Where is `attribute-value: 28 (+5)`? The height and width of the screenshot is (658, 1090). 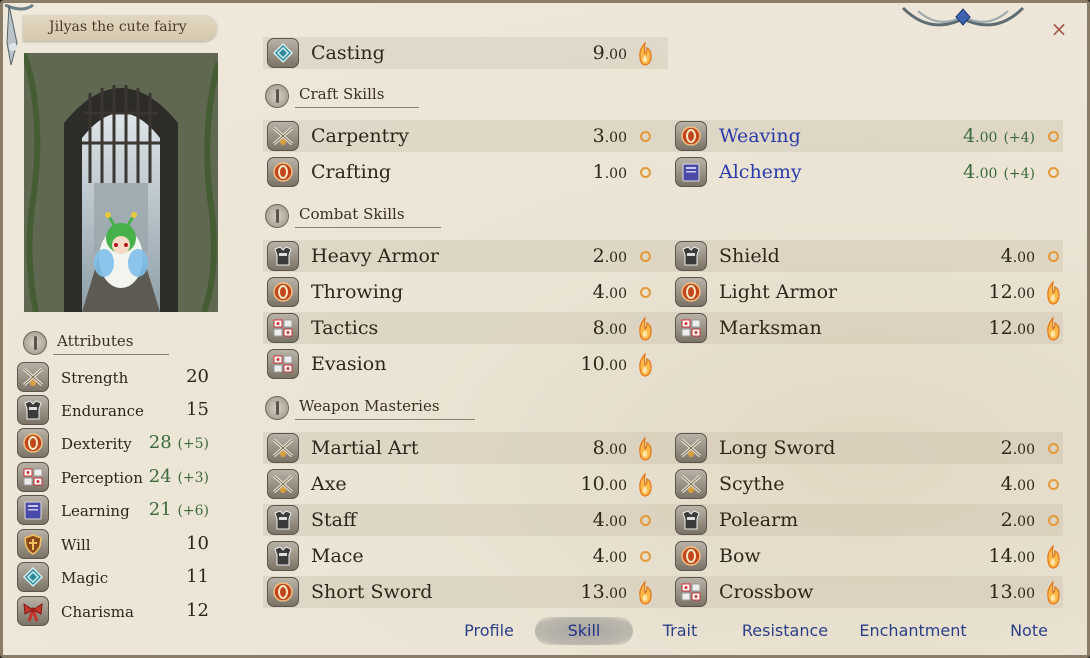 attribute-value: 28 (+5) is located at coordinates (179, 442).